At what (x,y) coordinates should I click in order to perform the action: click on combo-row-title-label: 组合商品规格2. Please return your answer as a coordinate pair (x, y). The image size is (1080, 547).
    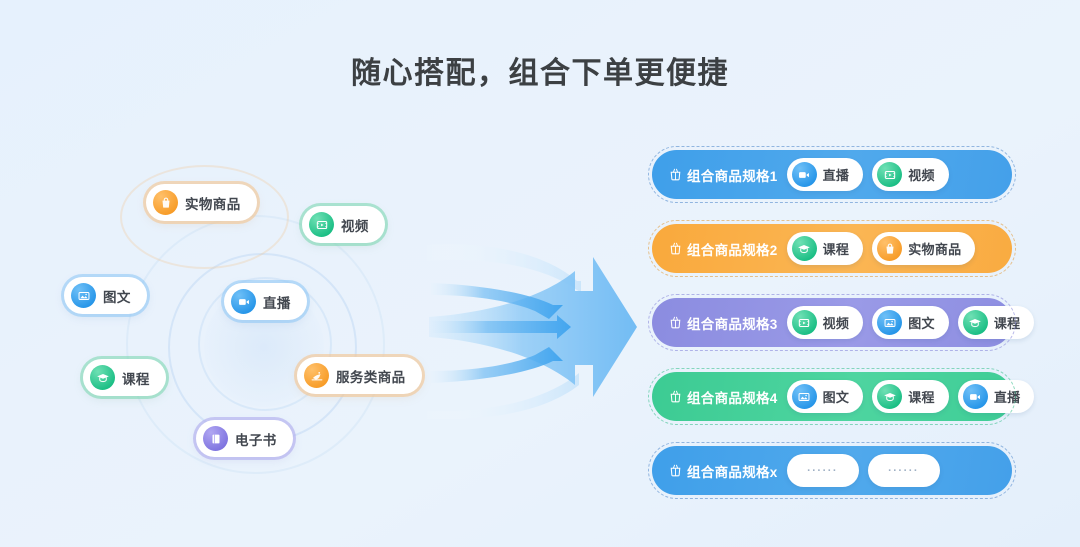
    Looking at the image, I should click on (732, 250).